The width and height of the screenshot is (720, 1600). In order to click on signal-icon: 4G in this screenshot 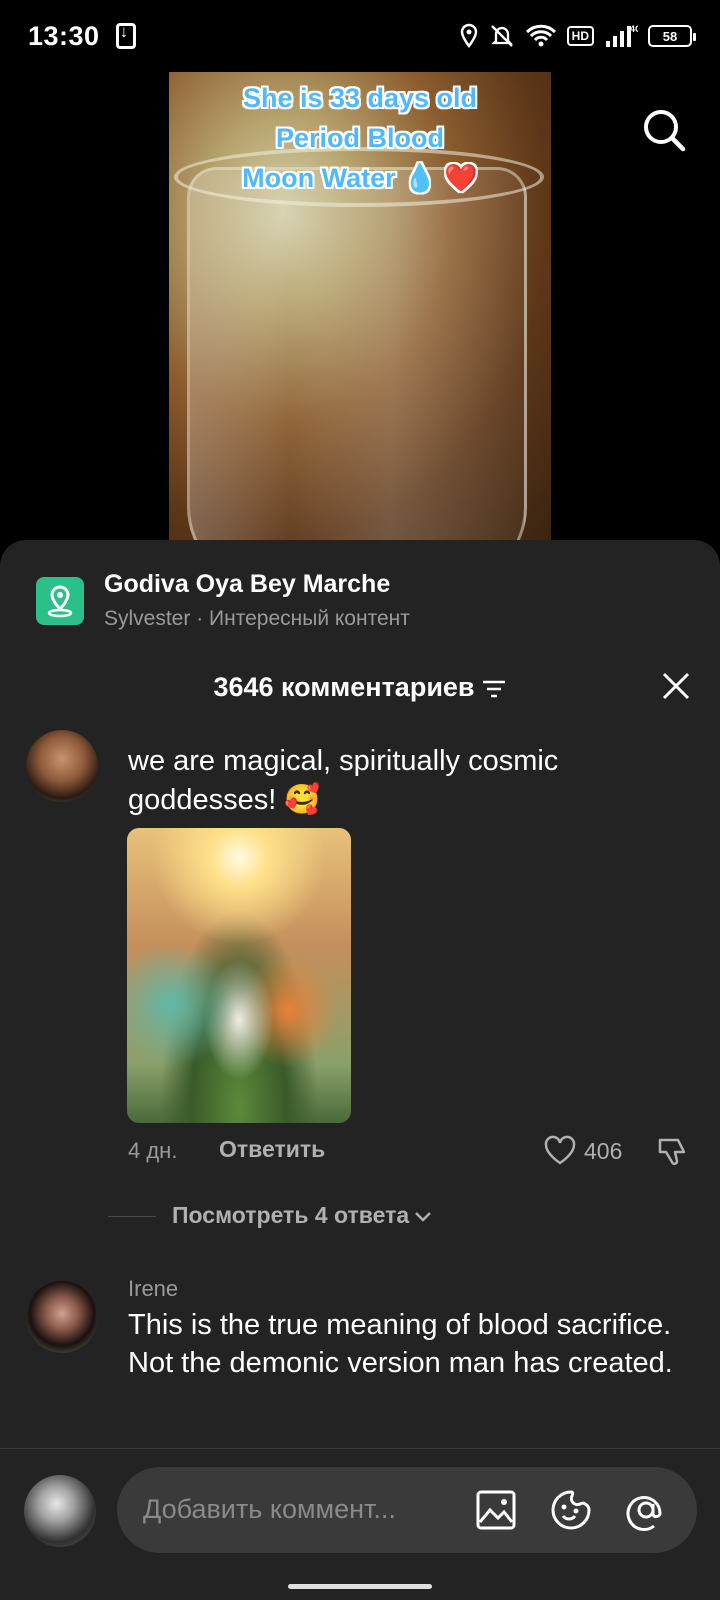, I will do `click(622, 35)`.